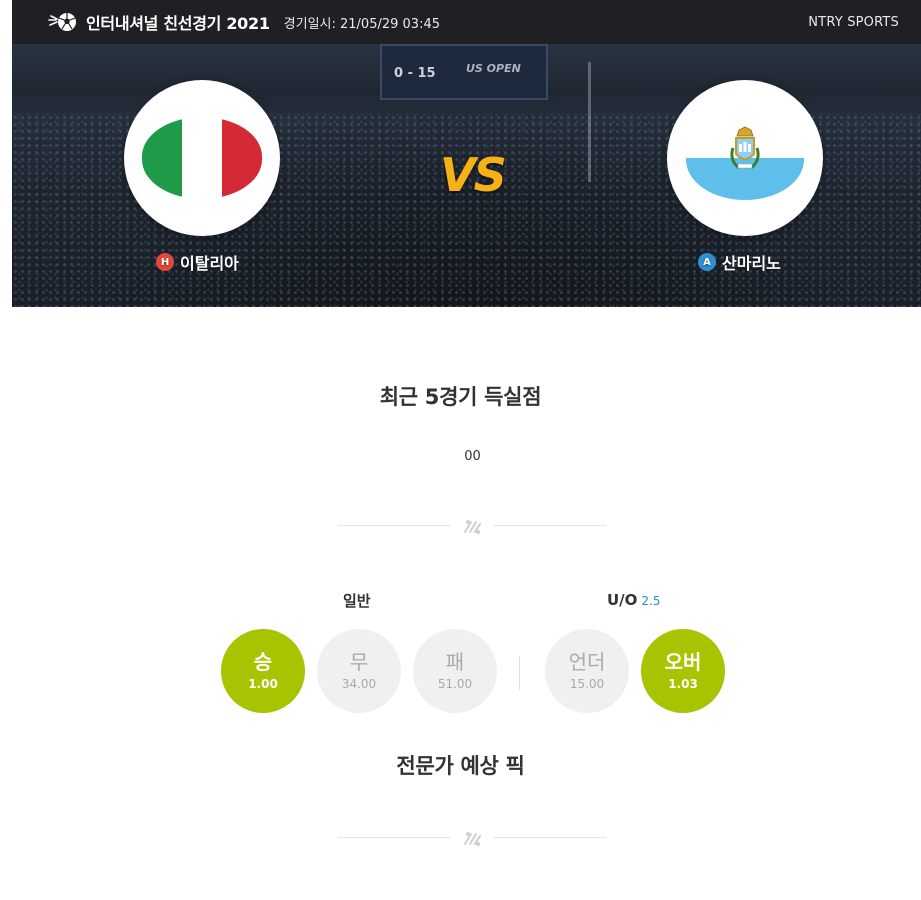  What do you see at coordinates (359, 684) in the screenshot?
I see `odds-draw-value: 34.00` at bounding box center [359, 684].